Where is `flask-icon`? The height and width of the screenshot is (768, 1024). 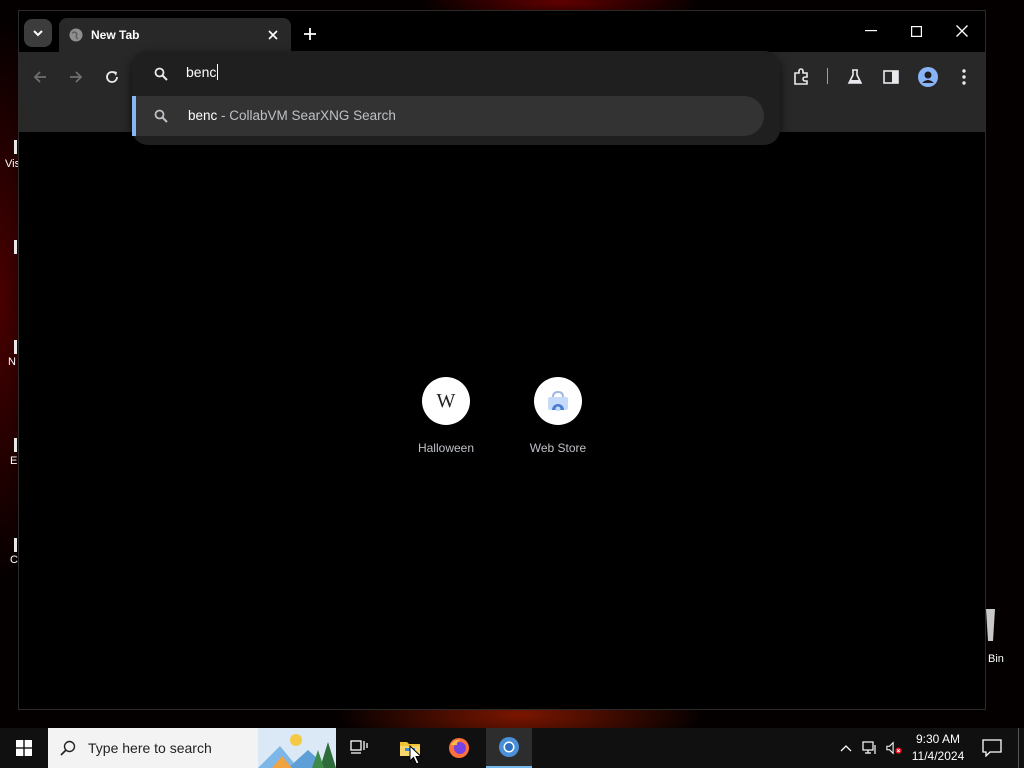 flask-icon is located at coordinates (855, 76).